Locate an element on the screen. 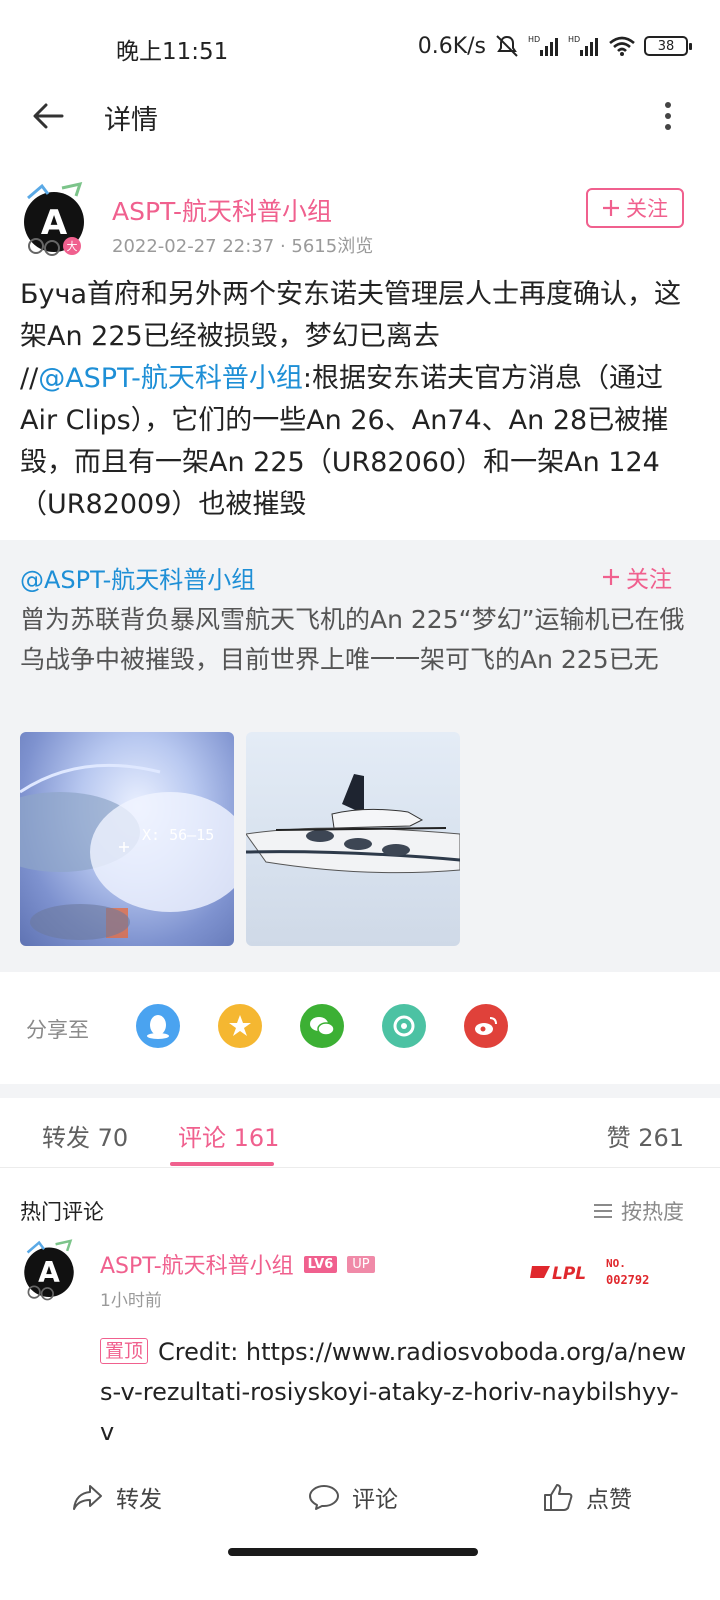 The image size is (720, 1600). clock: 晚上11:51 is located at coordinates (172, 52).